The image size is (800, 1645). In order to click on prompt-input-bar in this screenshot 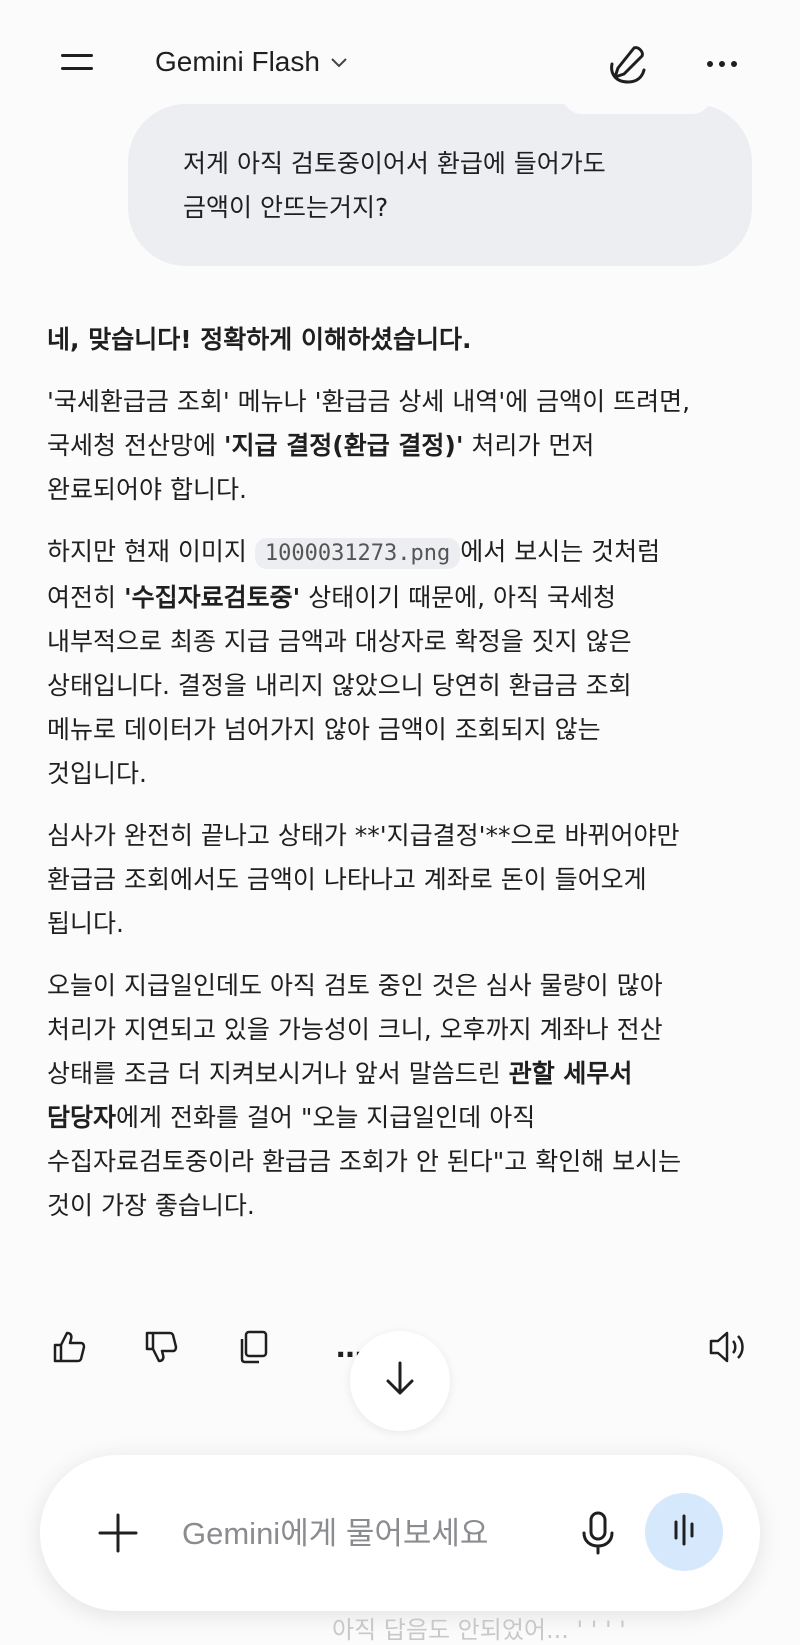, I will do `click(400, 1533)`.